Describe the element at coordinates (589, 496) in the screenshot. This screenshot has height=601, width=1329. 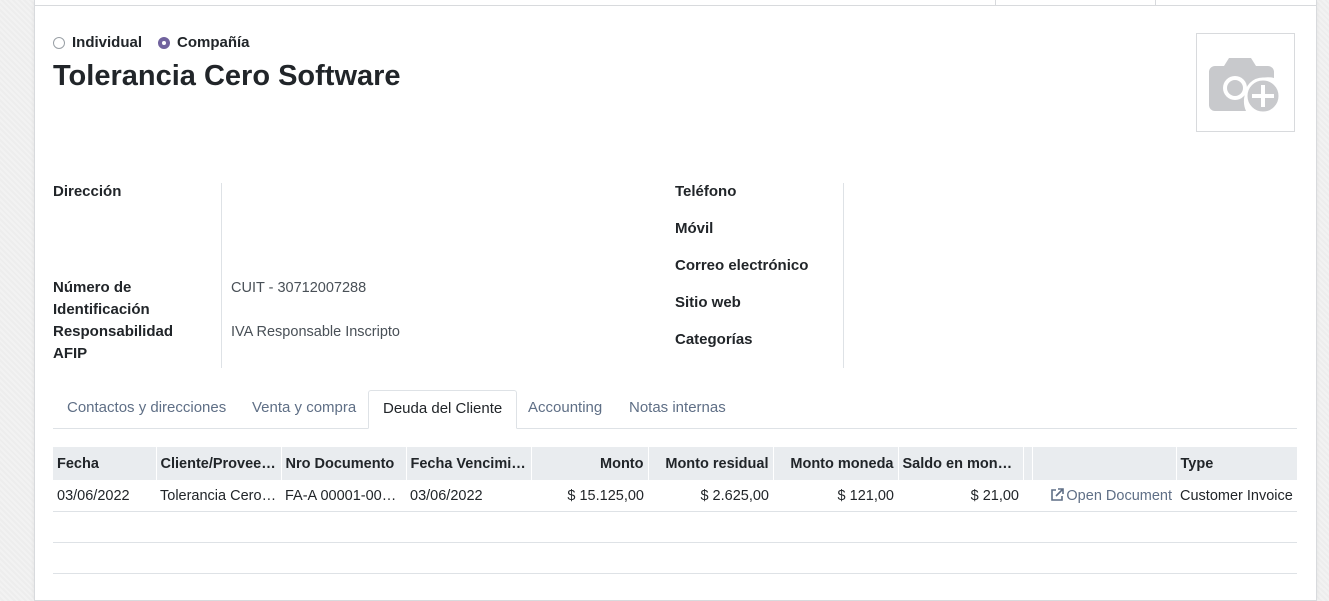
I see `cell-amount: $ 15.125,00` at that location.